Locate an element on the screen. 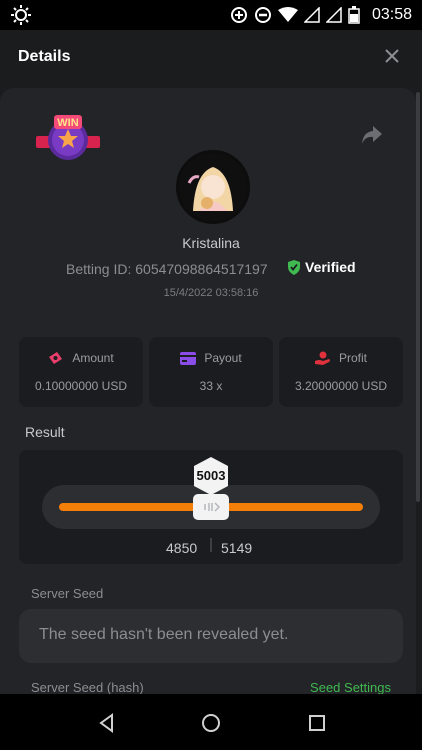  drag-handle-icon is located at coordinates (212, 507).